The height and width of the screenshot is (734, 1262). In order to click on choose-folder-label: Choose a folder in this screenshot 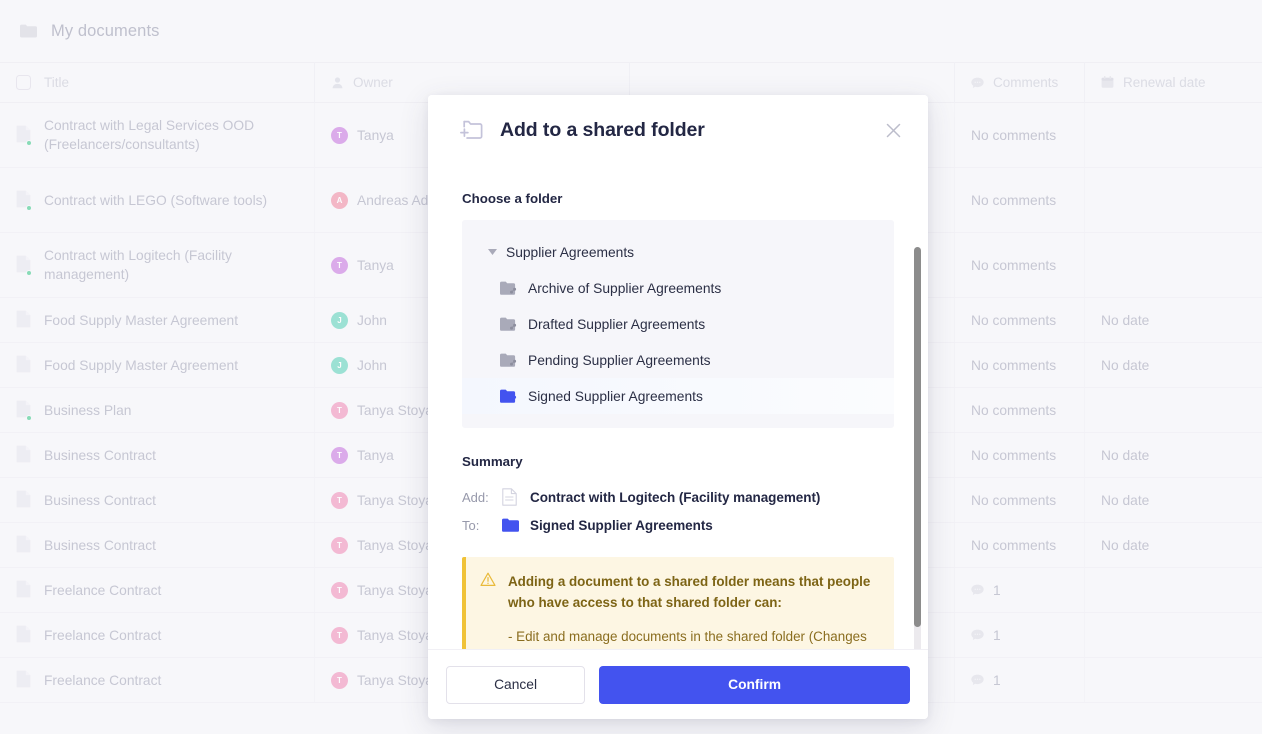, I will do `click(512, 198)`.